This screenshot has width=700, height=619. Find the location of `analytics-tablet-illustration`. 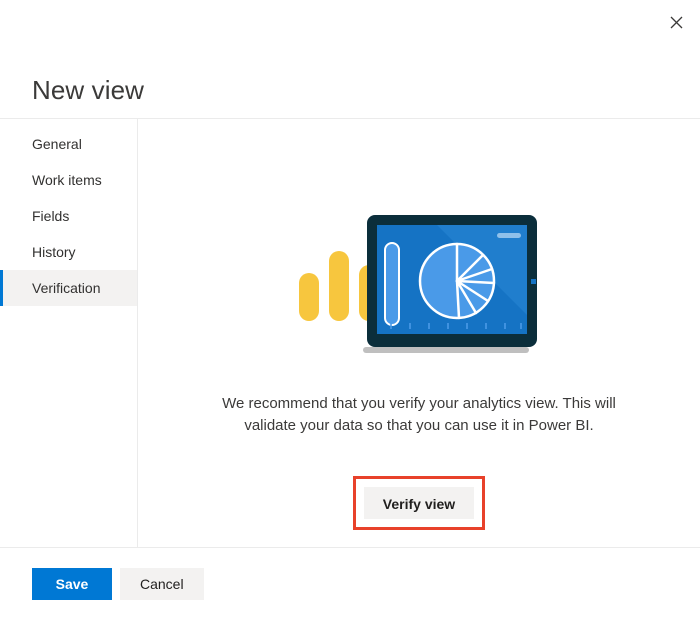

analytics-tablet-illustration is located at coordinates (419, 285).